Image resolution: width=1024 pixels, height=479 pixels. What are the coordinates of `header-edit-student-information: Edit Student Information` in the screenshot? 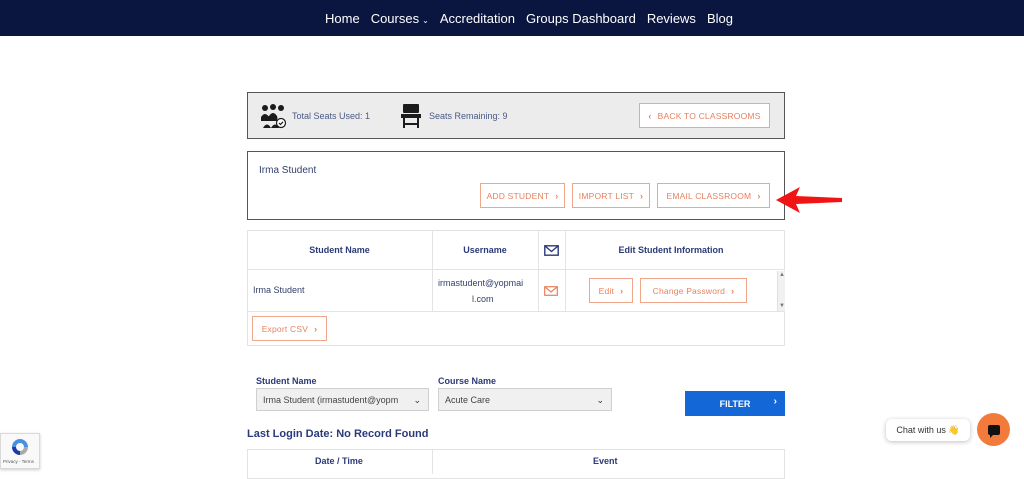 It's located at (671, 250).